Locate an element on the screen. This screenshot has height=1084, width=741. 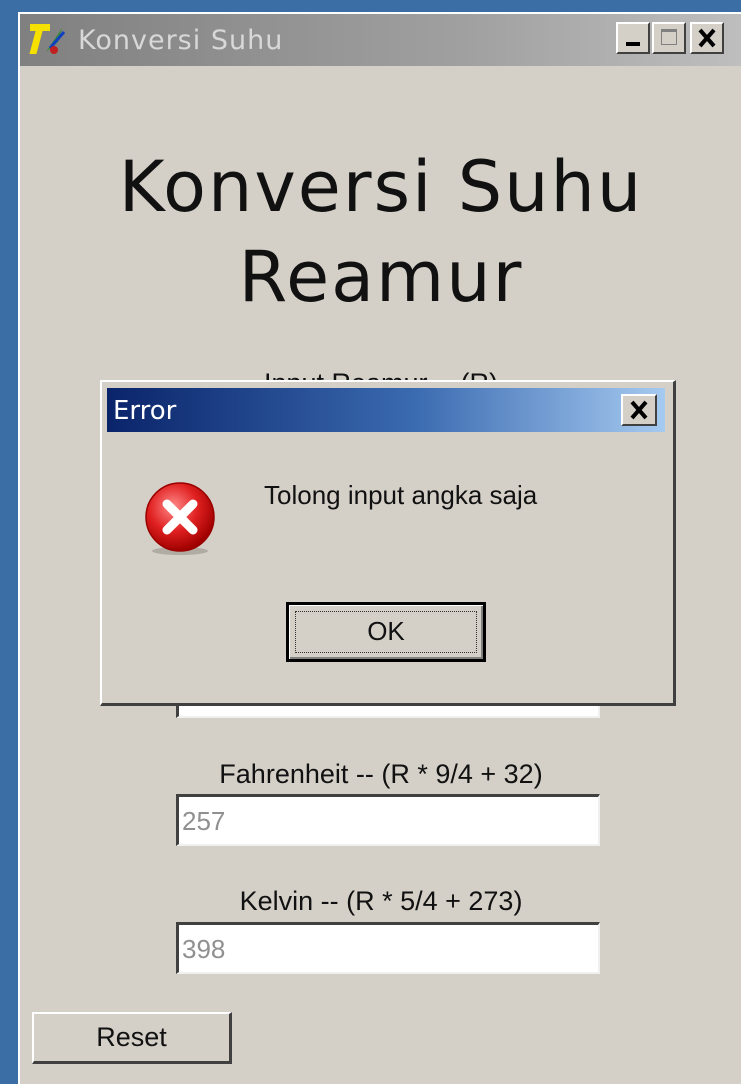
close-button is located at coordinates (707, 38).